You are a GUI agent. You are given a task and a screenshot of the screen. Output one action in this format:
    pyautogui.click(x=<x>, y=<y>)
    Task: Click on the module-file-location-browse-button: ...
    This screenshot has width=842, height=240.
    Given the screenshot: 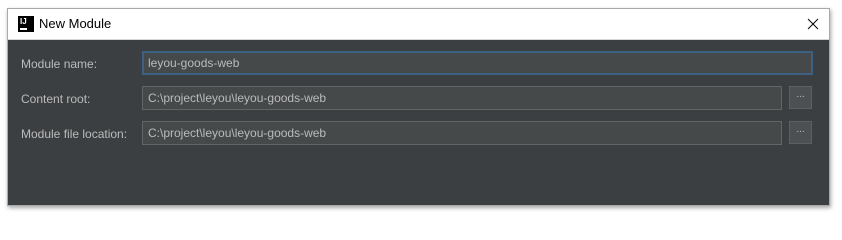 What is the action you would take?
    pyautogui.click(x=800, y=132)
    